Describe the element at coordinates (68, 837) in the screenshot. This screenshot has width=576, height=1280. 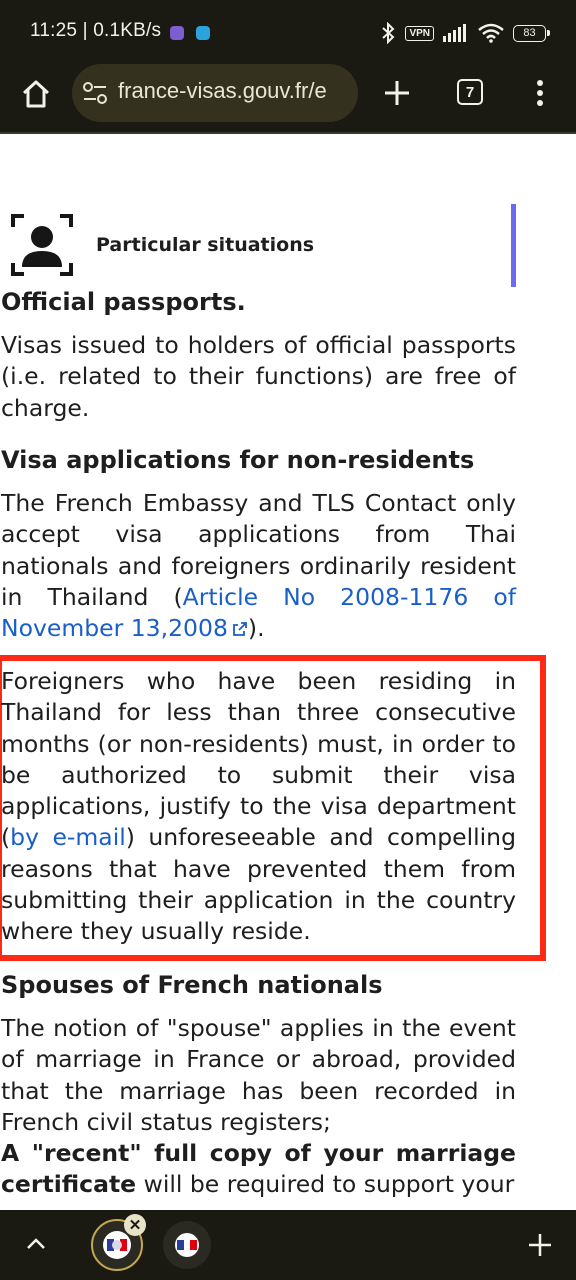
I see `email-link: by e-mail` at that location.